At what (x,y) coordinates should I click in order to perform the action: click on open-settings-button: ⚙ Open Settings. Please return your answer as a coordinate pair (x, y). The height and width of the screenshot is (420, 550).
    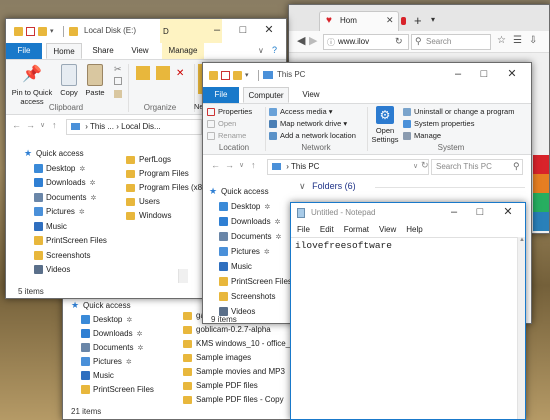
    Looking at the image, I should click on (385, 125).